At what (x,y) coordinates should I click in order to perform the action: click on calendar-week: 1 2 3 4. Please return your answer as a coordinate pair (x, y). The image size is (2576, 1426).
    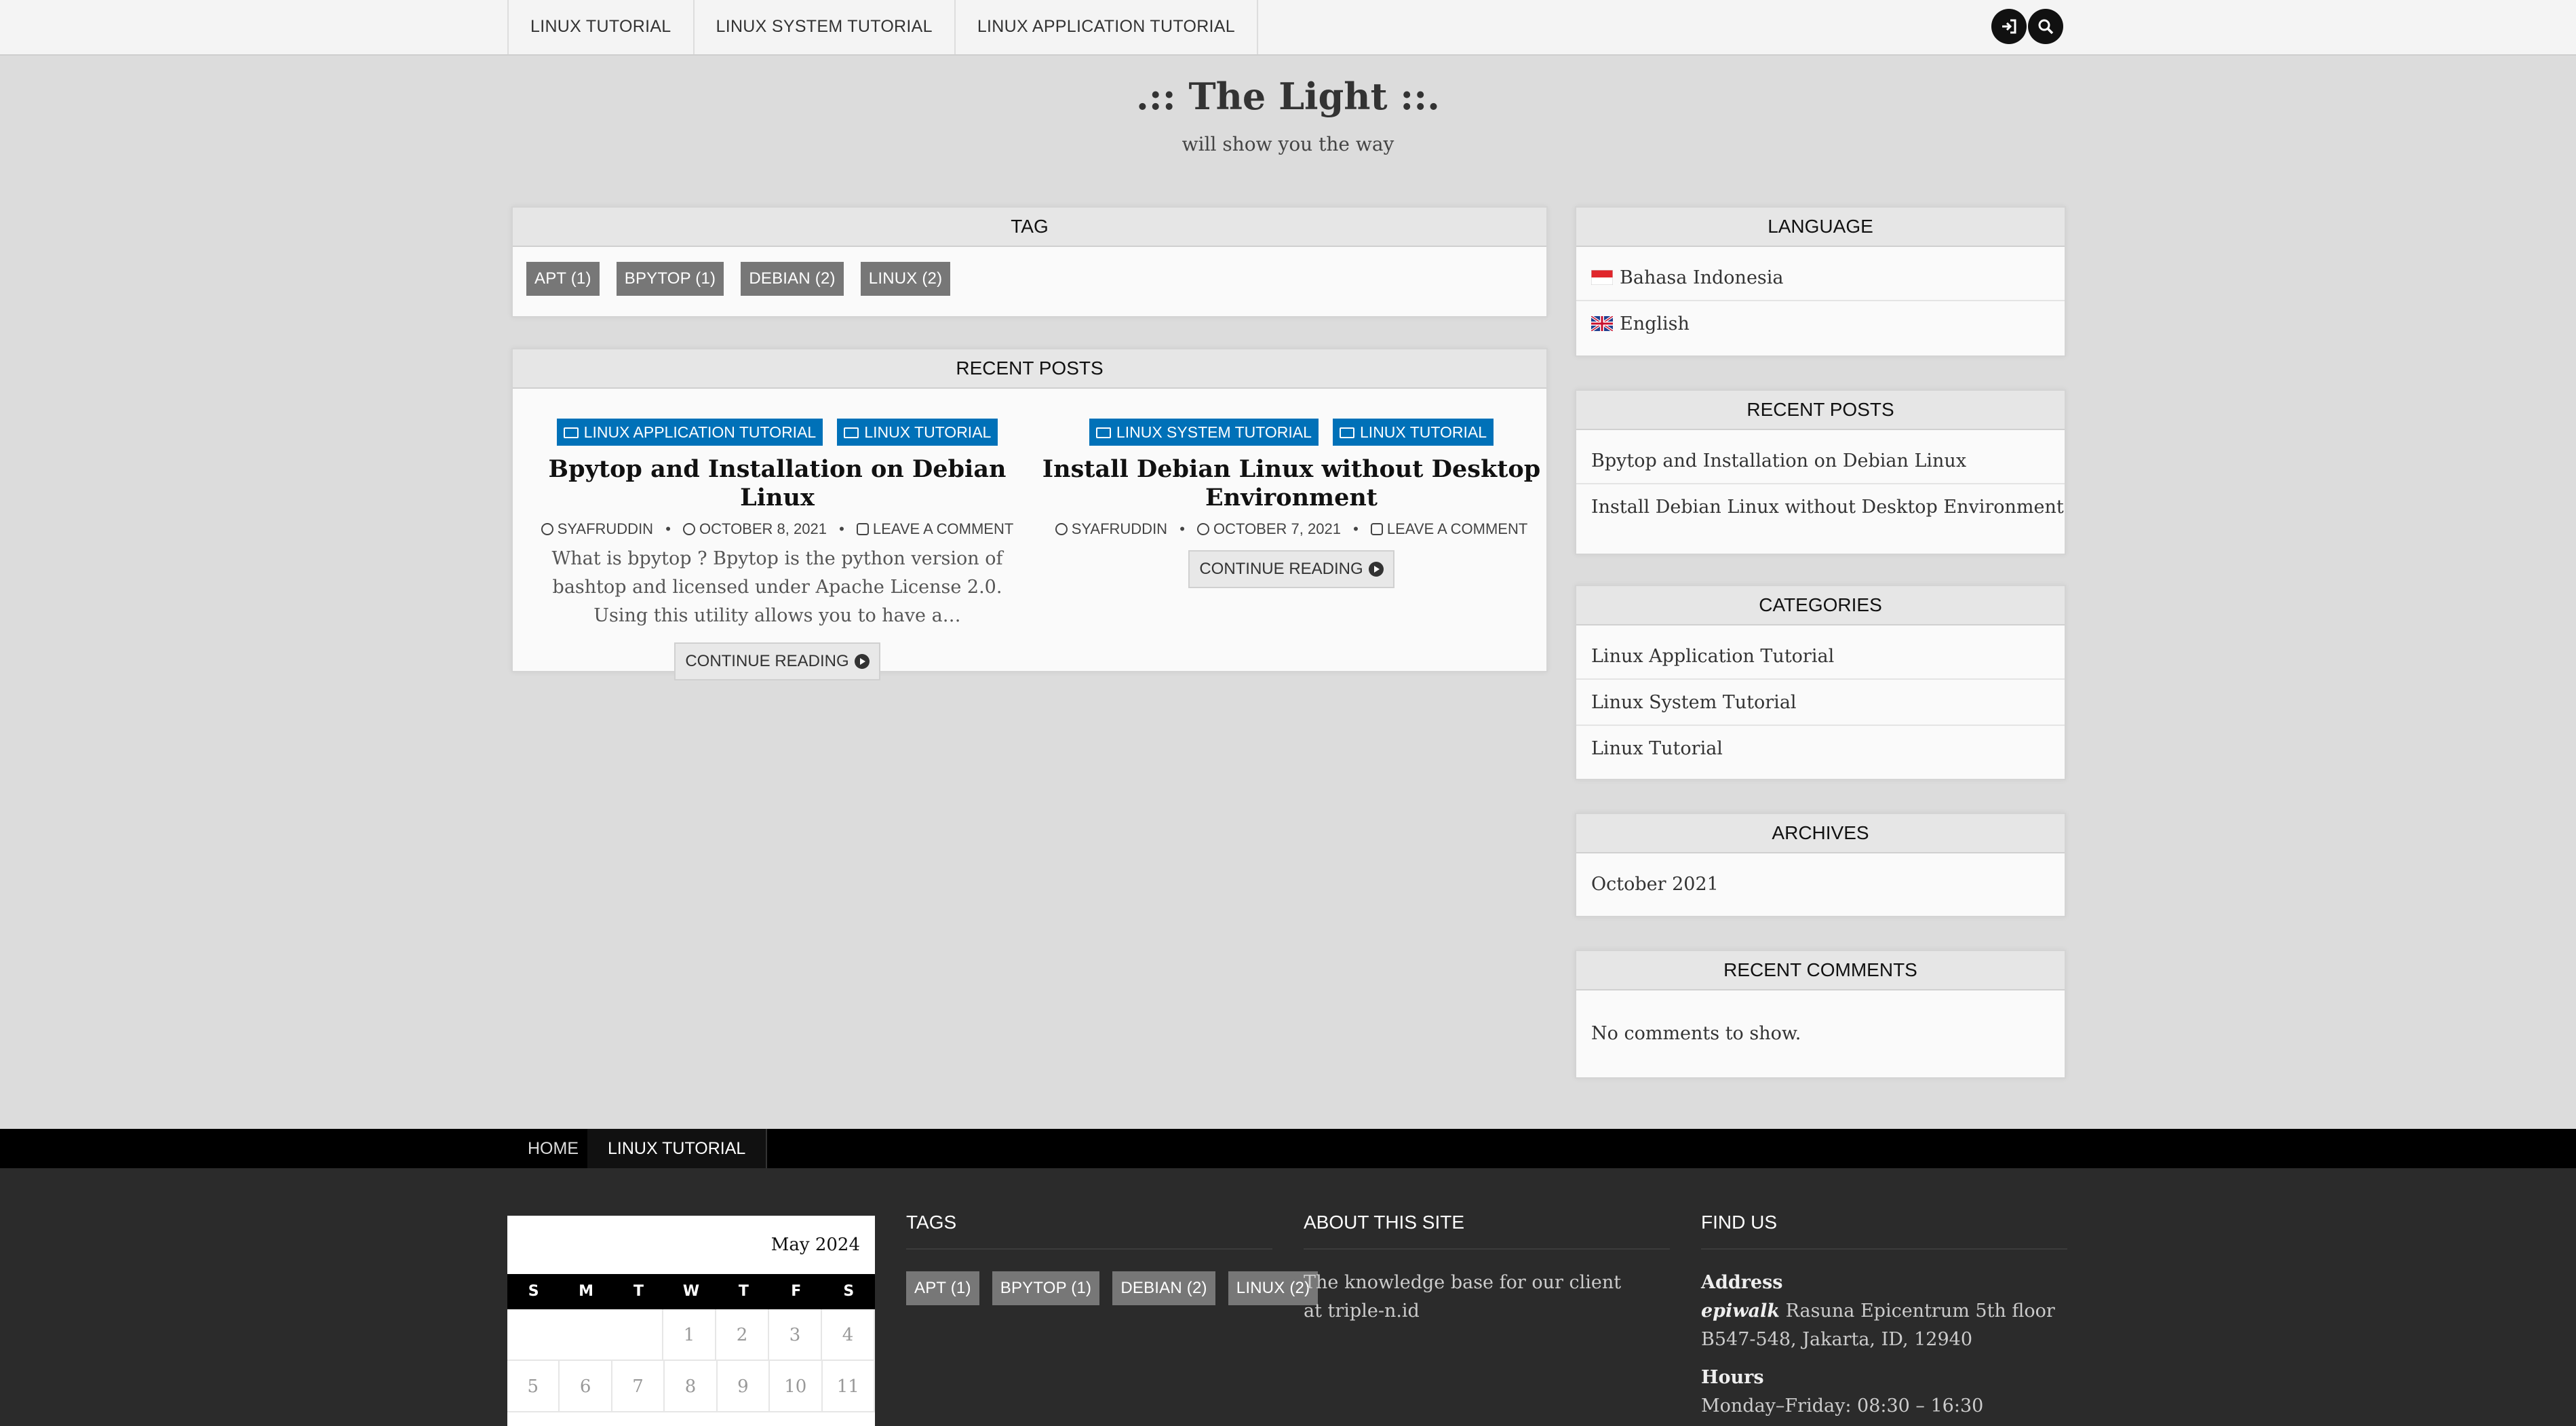
    Looking at the image, I should click on (691, 1335).